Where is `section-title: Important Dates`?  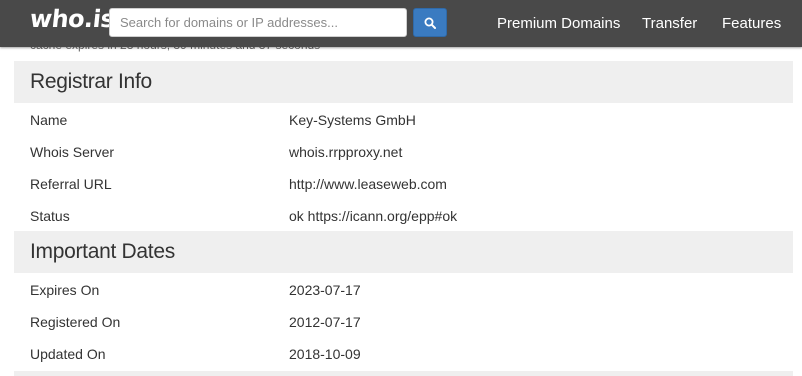 section-title: Important Dates is located at coordinates (403, 252).